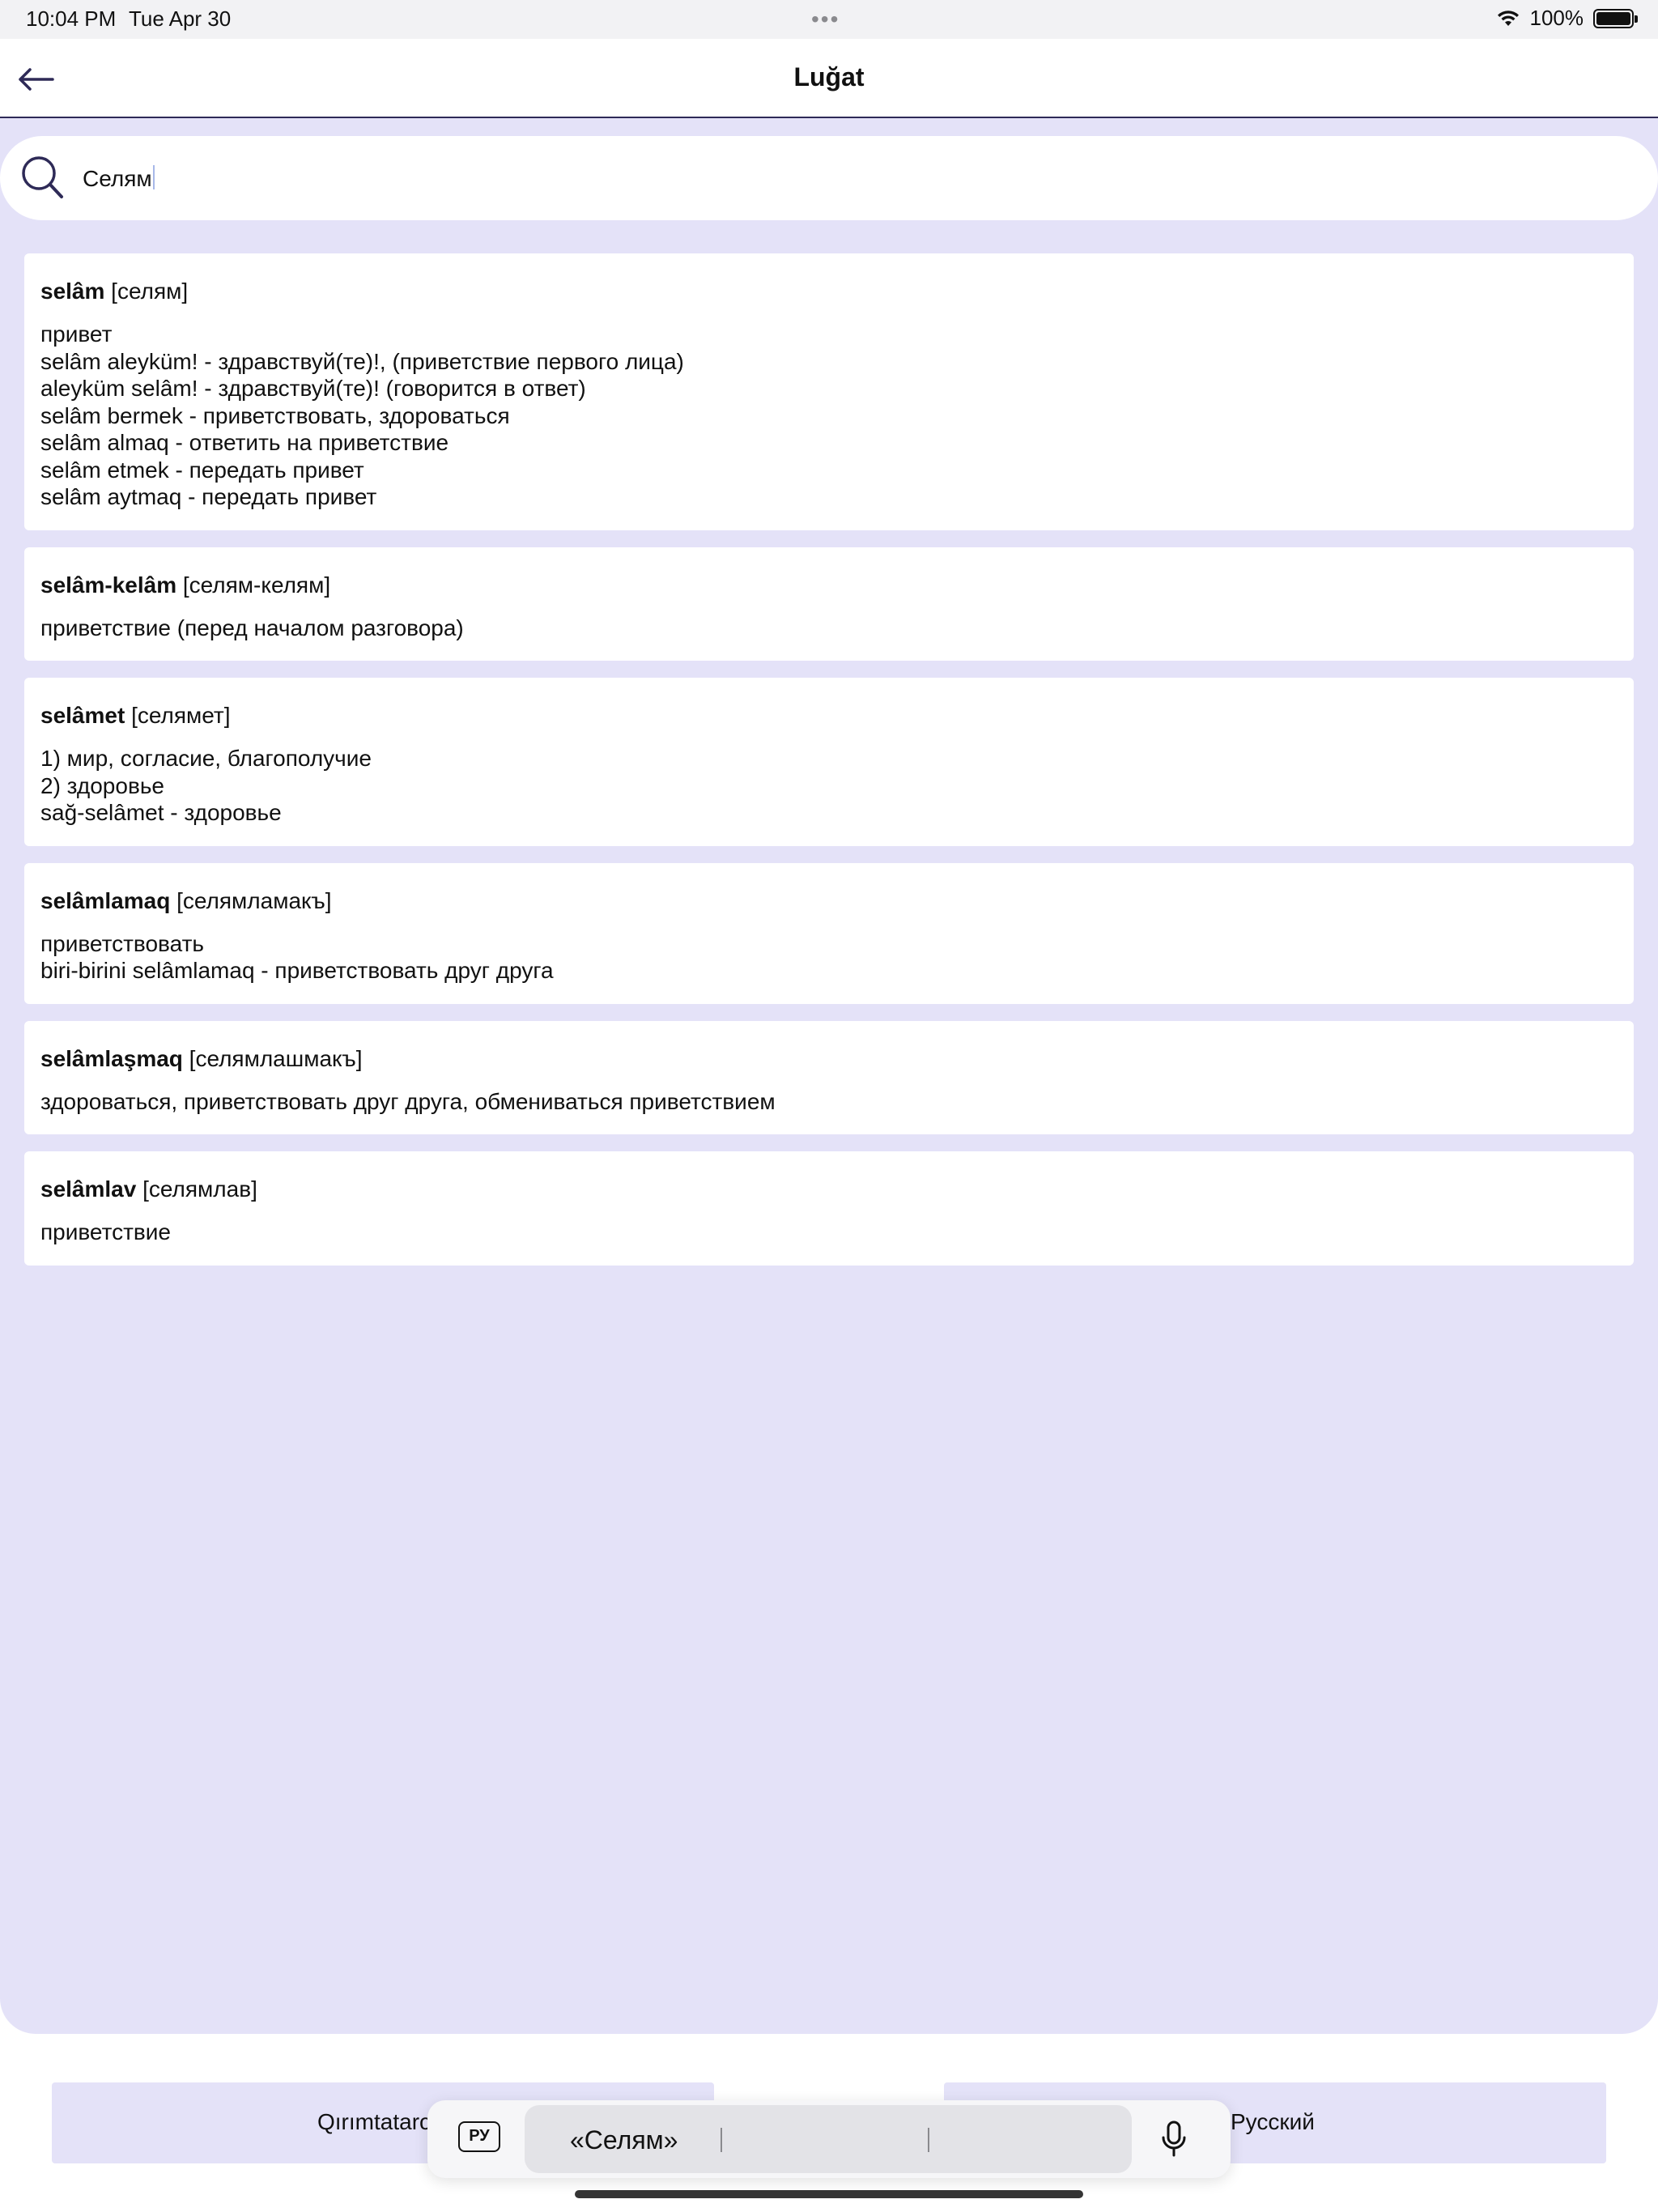 The image size is (1658, 2212). I want to click on entry-word: selâm, so click(72, 291).